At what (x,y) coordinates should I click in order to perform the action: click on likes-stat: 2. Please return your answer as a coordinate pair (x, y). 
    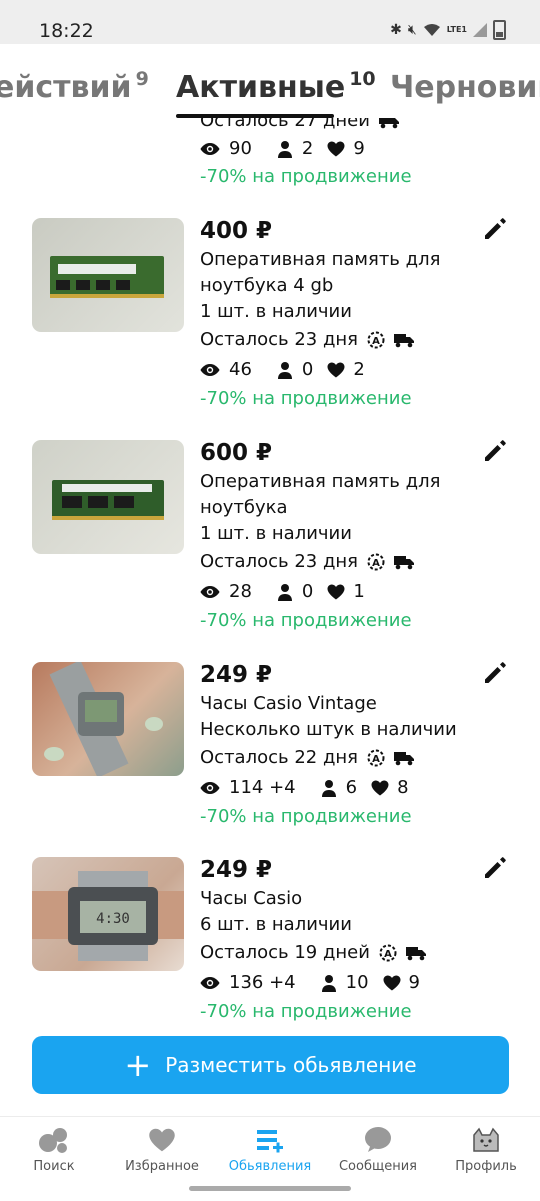
    Looking at the image, I should click on (346, 369).